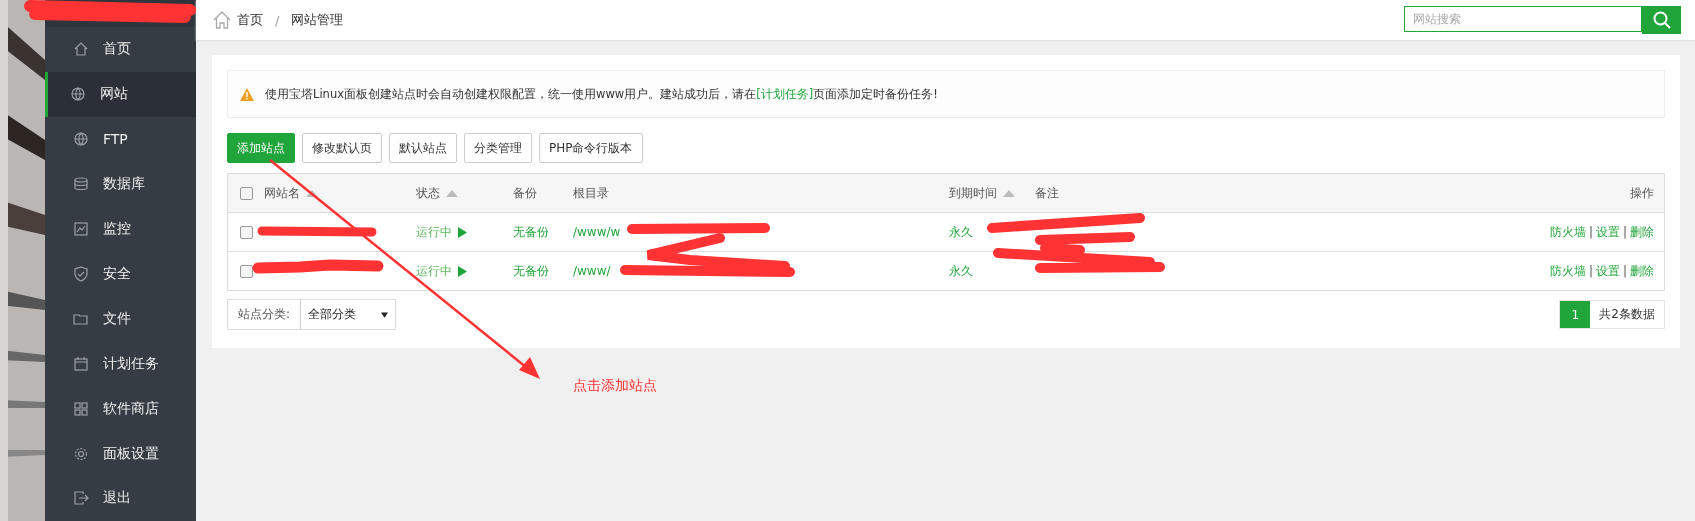  What do you see at coordinates (1523, 19) in the screenshot?
I see `search-field: 网站搜索` at bounding box center [1523, 19].